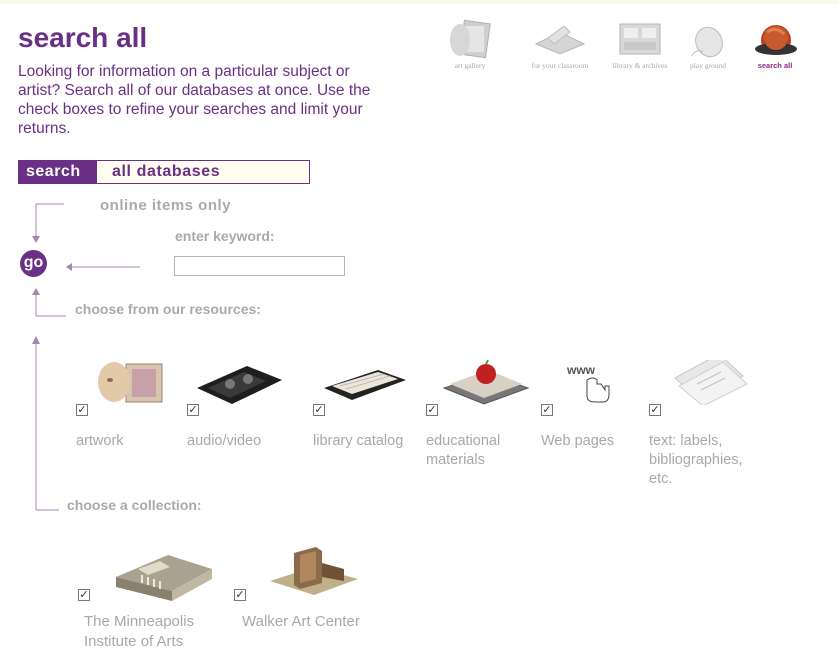 This screenshot has height=666, width=839. I want to click on resources-heading: choose from our resources:, so click(168, 309).